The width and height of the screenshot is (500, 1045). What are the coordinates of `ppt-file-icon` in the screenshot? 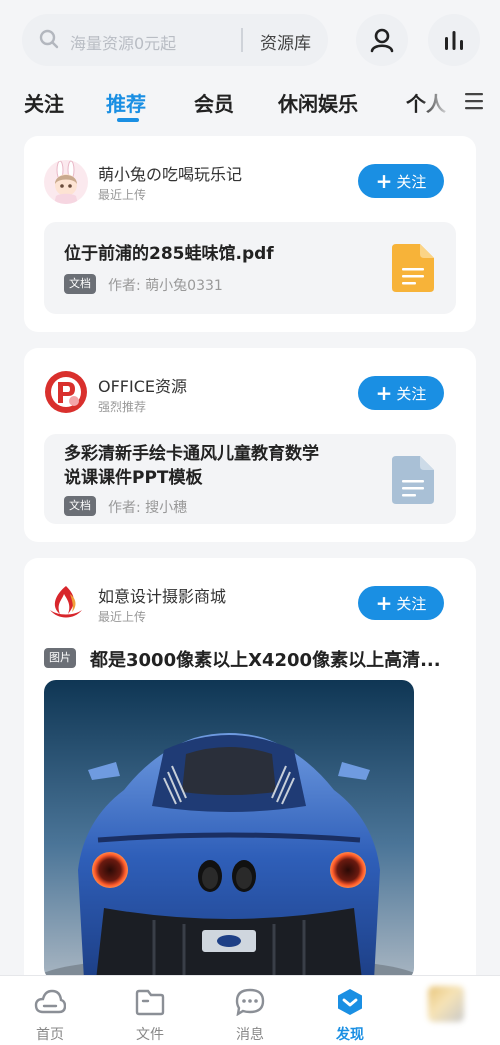 It's located at (413, 480).